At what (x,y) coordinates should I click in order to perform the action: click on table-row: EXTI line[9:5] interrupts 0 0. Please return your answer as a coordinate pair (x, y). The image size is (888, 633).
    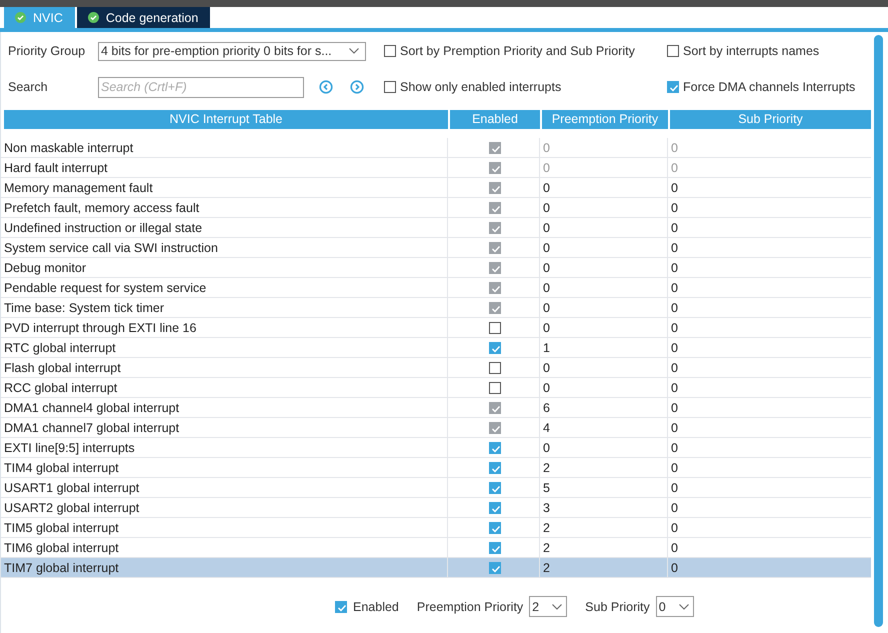
    Looking at the image, I should click on (436, 448).